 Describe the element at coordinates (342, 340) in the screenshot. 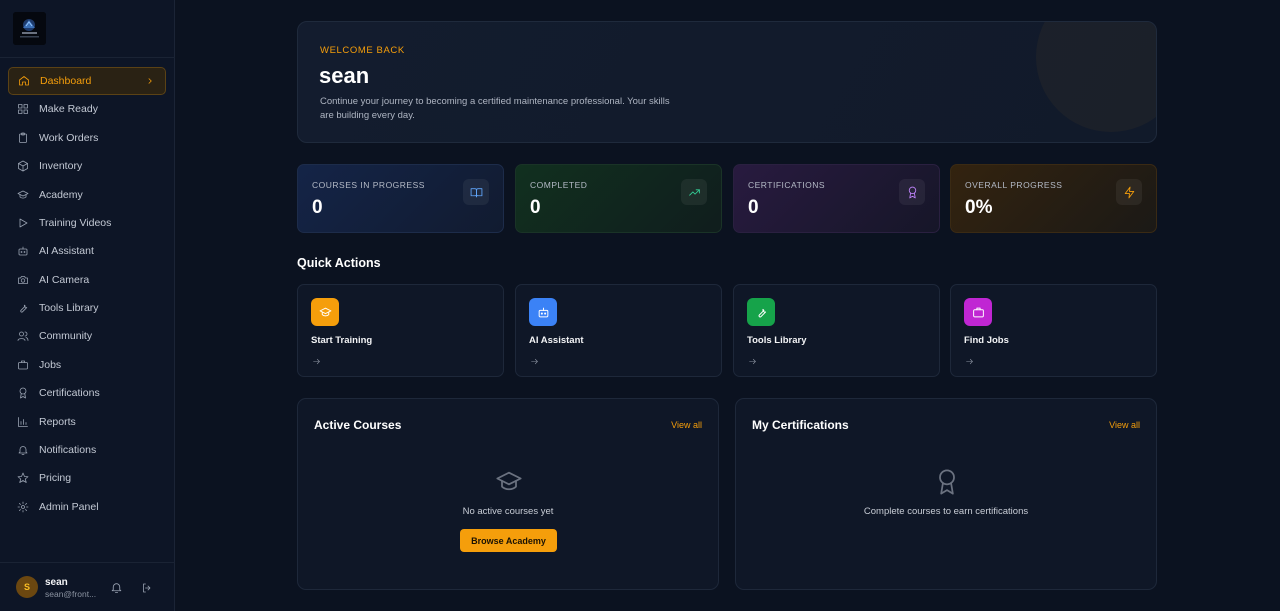

I see `quick-action-label: Start Training` at that location.